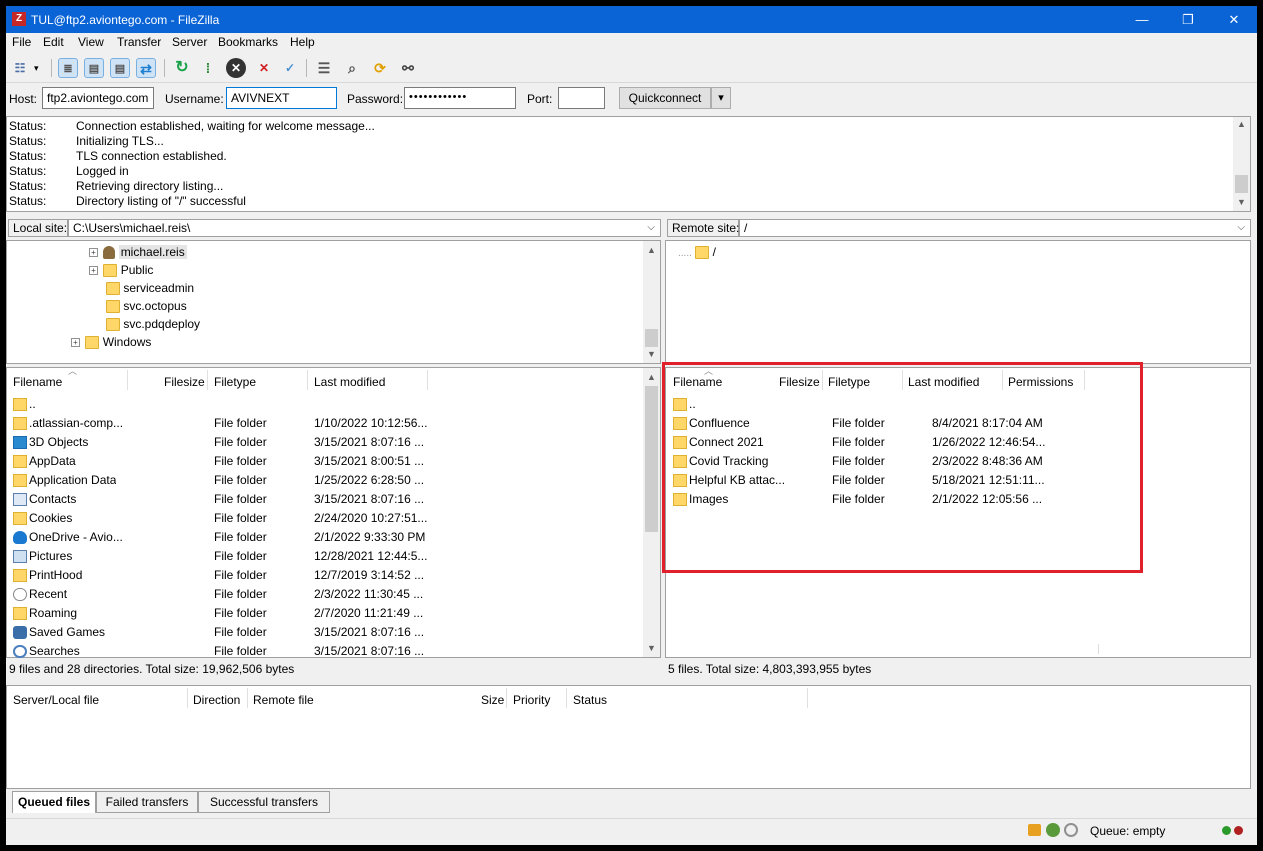  Describe the element at coordinates (1234, 19) in the screenshot. I see `close-button: ✕` at that location.